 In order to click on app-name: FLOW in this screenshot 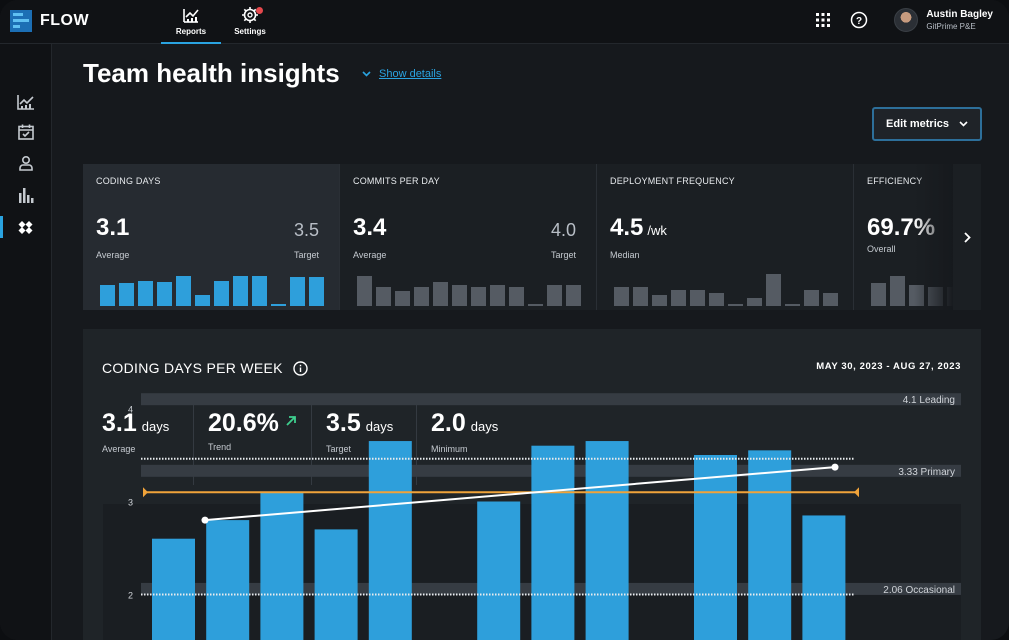, I will do `click(65, 20)`.